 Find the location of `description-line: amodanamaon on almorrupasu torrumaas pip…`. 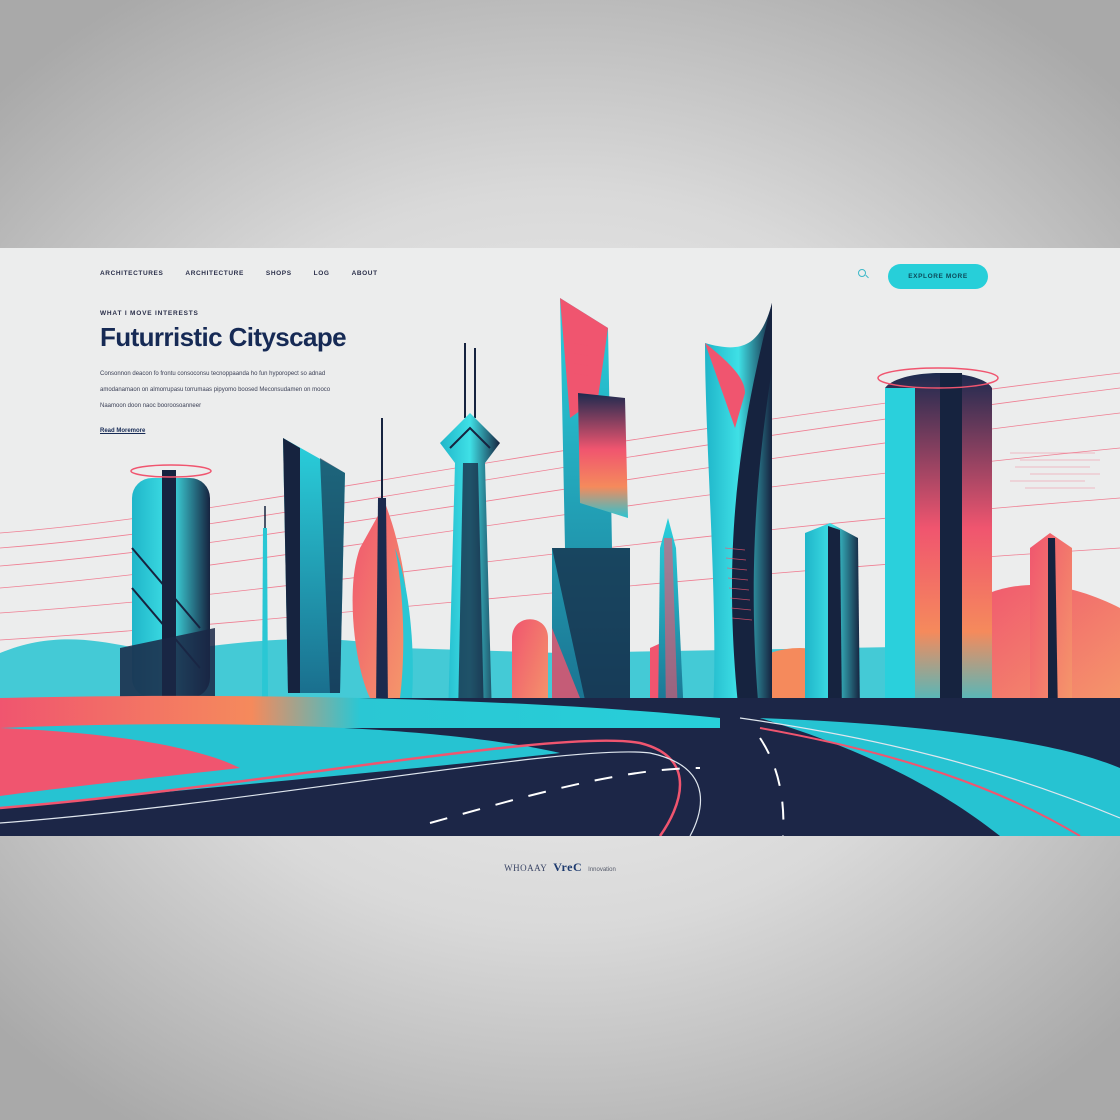

description-line: amodanamaon on almorrupasu torrumaas pip… is located at coordinates (215, 390).